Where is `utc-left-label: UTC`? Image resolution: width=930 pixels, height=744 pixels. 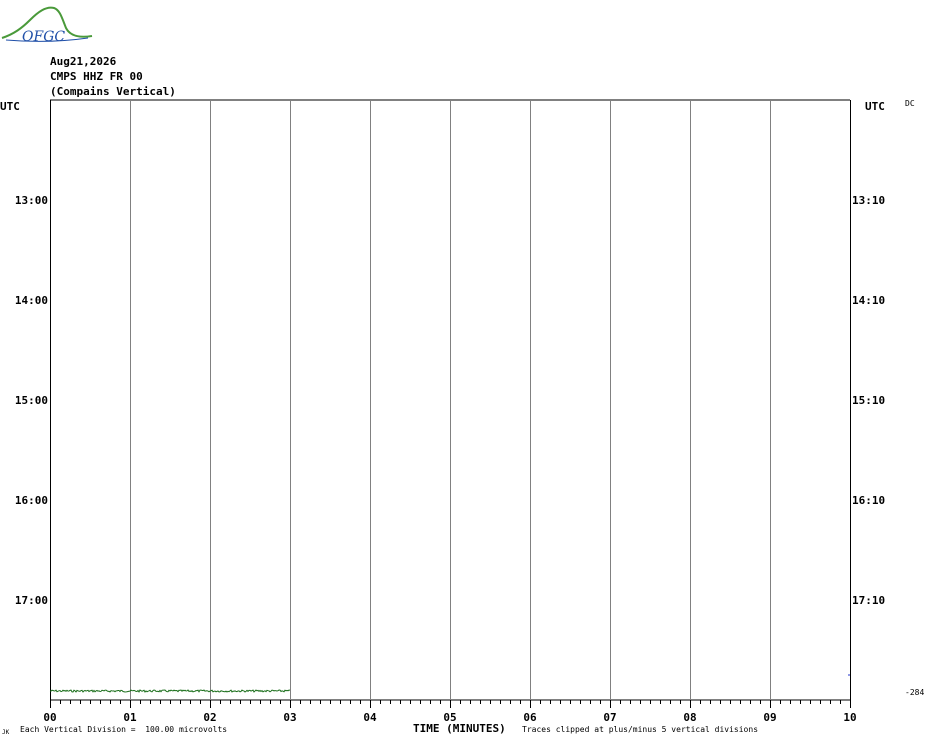 utc-left-label: UTC is located at coordinates (10, 106).